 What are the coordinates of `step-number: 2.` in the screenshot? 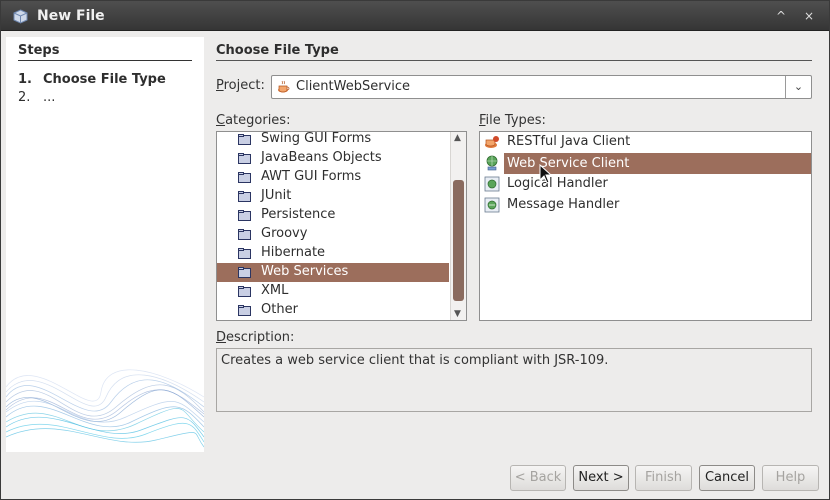 It's located at (24, 97).